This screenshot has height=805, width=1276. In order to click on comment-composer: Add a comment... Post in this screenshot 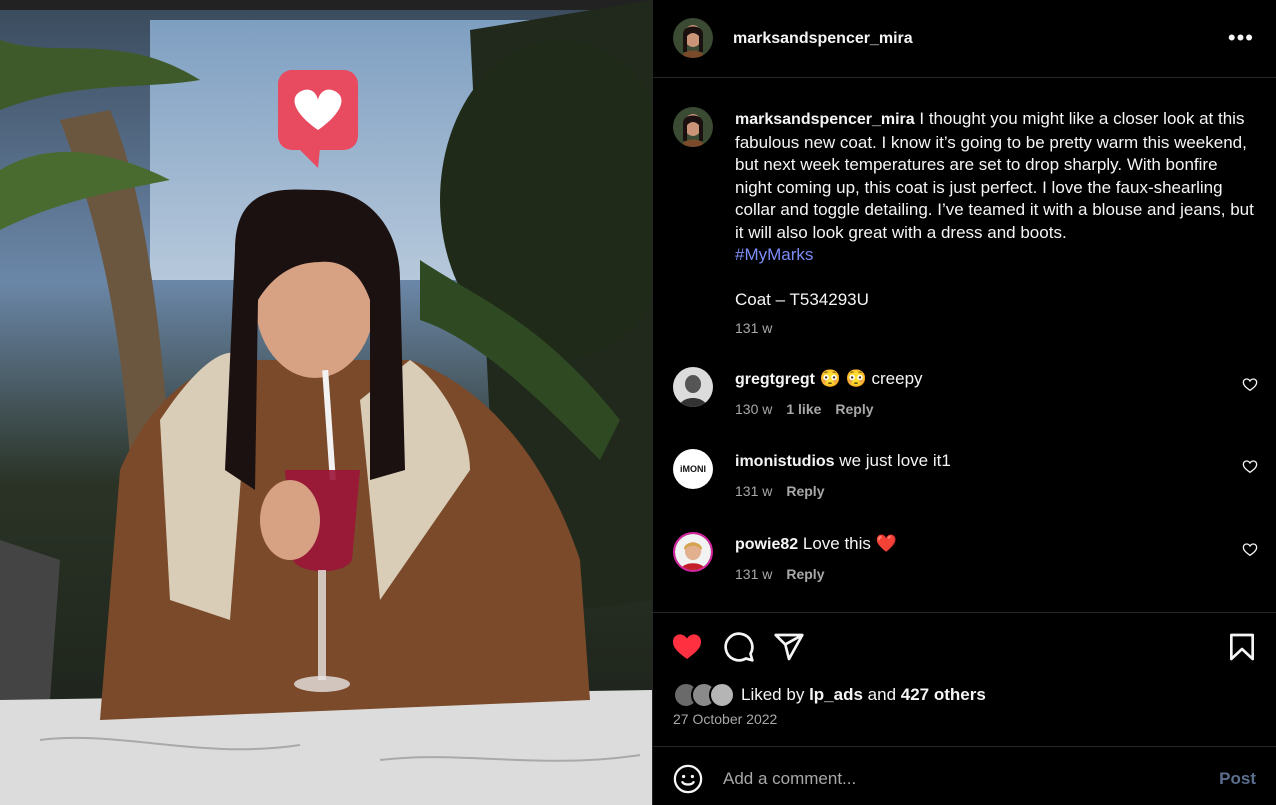, I will do `click(964, 775)`.